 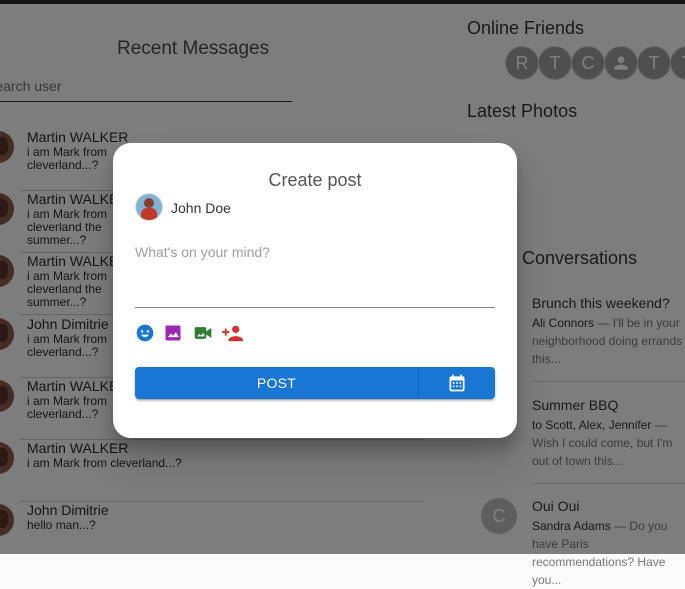 What do you see at coordinates (149, 207) in the screenshot?
I see `author-avatar` at bounding box center [149, 207].